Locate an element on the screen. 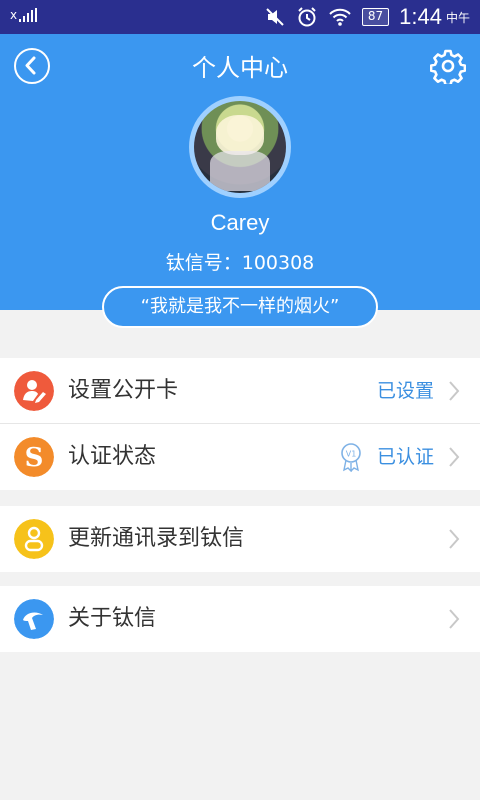 This screenshot has height=800, width=480. update-contacts-label: 更新通讯录到钛信 is located at coordinates (156, 538).